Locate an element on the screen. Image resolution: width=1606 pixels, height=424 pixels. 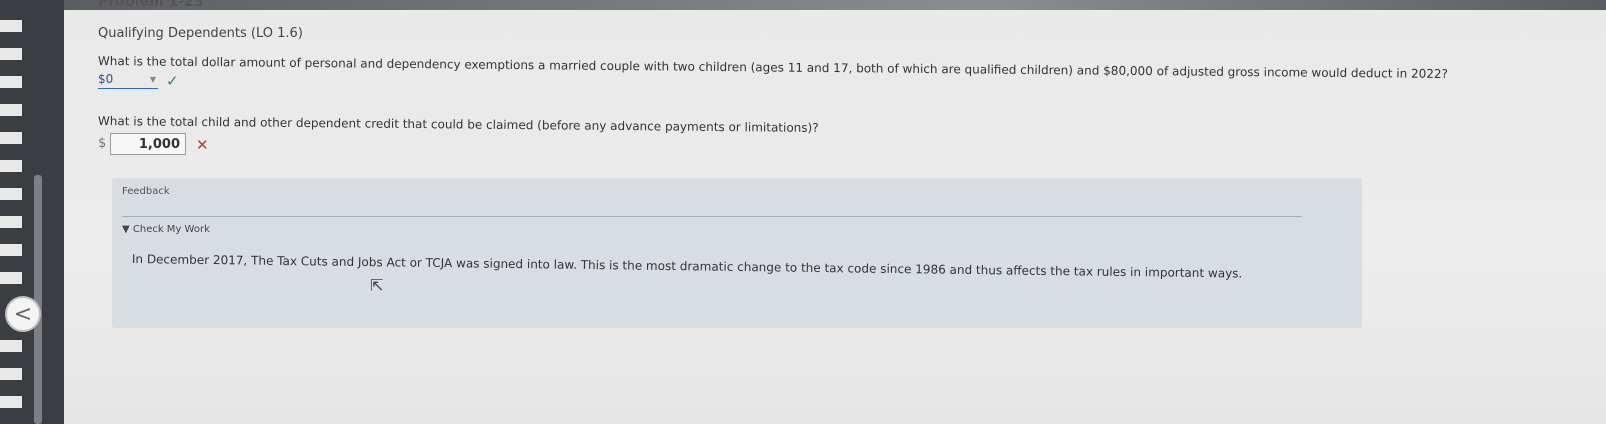
question-2-answer-input is located at coordinates (148, 144).